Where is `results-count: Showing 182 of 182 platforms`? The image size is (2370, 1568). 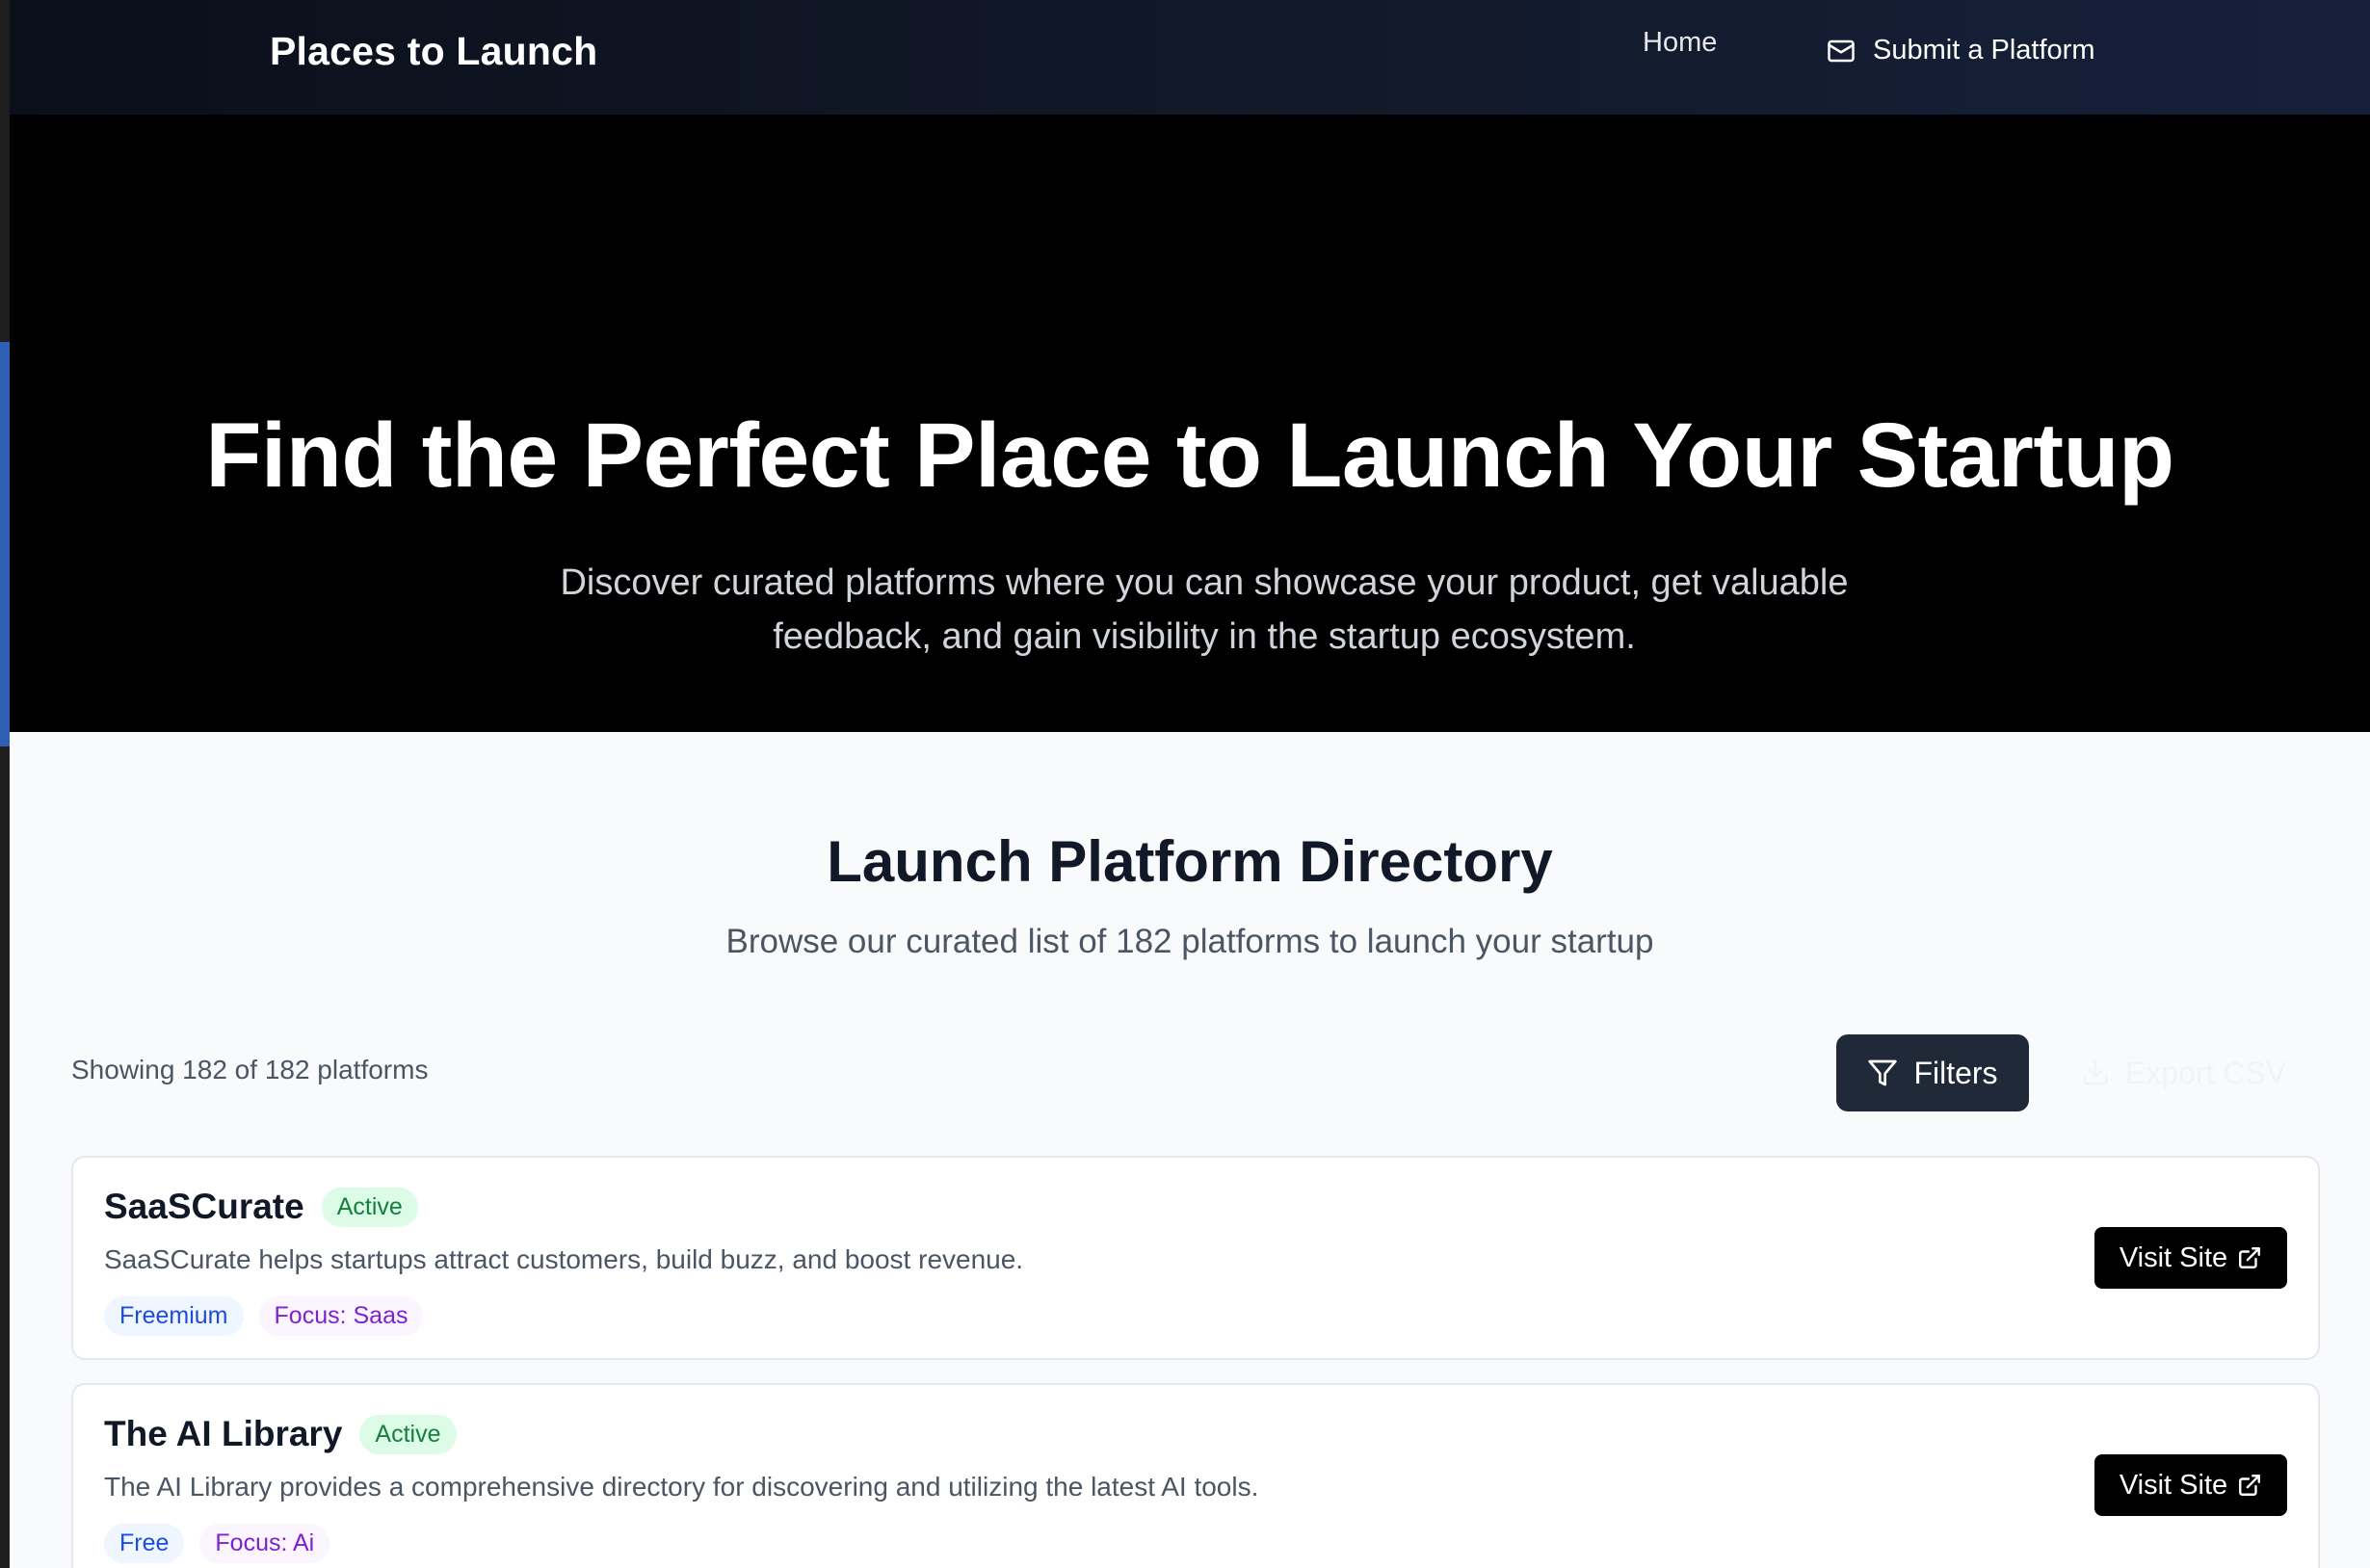 results-count: Showing 182 of 182 platforms is located at coordinates (250, 1070).